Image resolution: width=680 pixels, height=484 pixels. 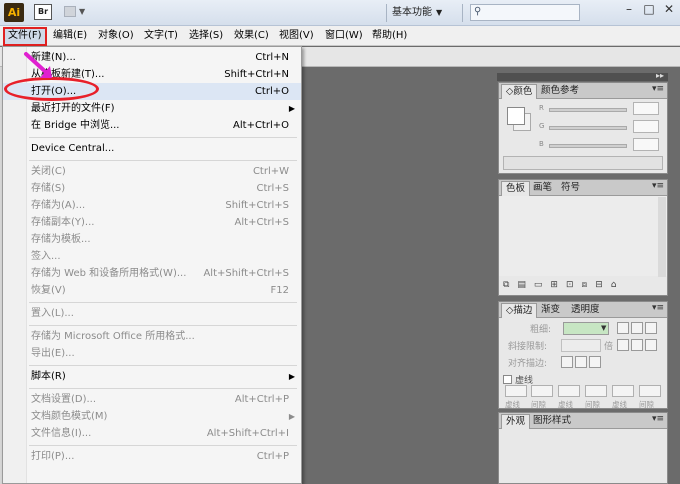 What do you see at coordinates (519, 91) in the screenshot?
I see `tab-color: ◇颜色` at bounding box center [519, 91].